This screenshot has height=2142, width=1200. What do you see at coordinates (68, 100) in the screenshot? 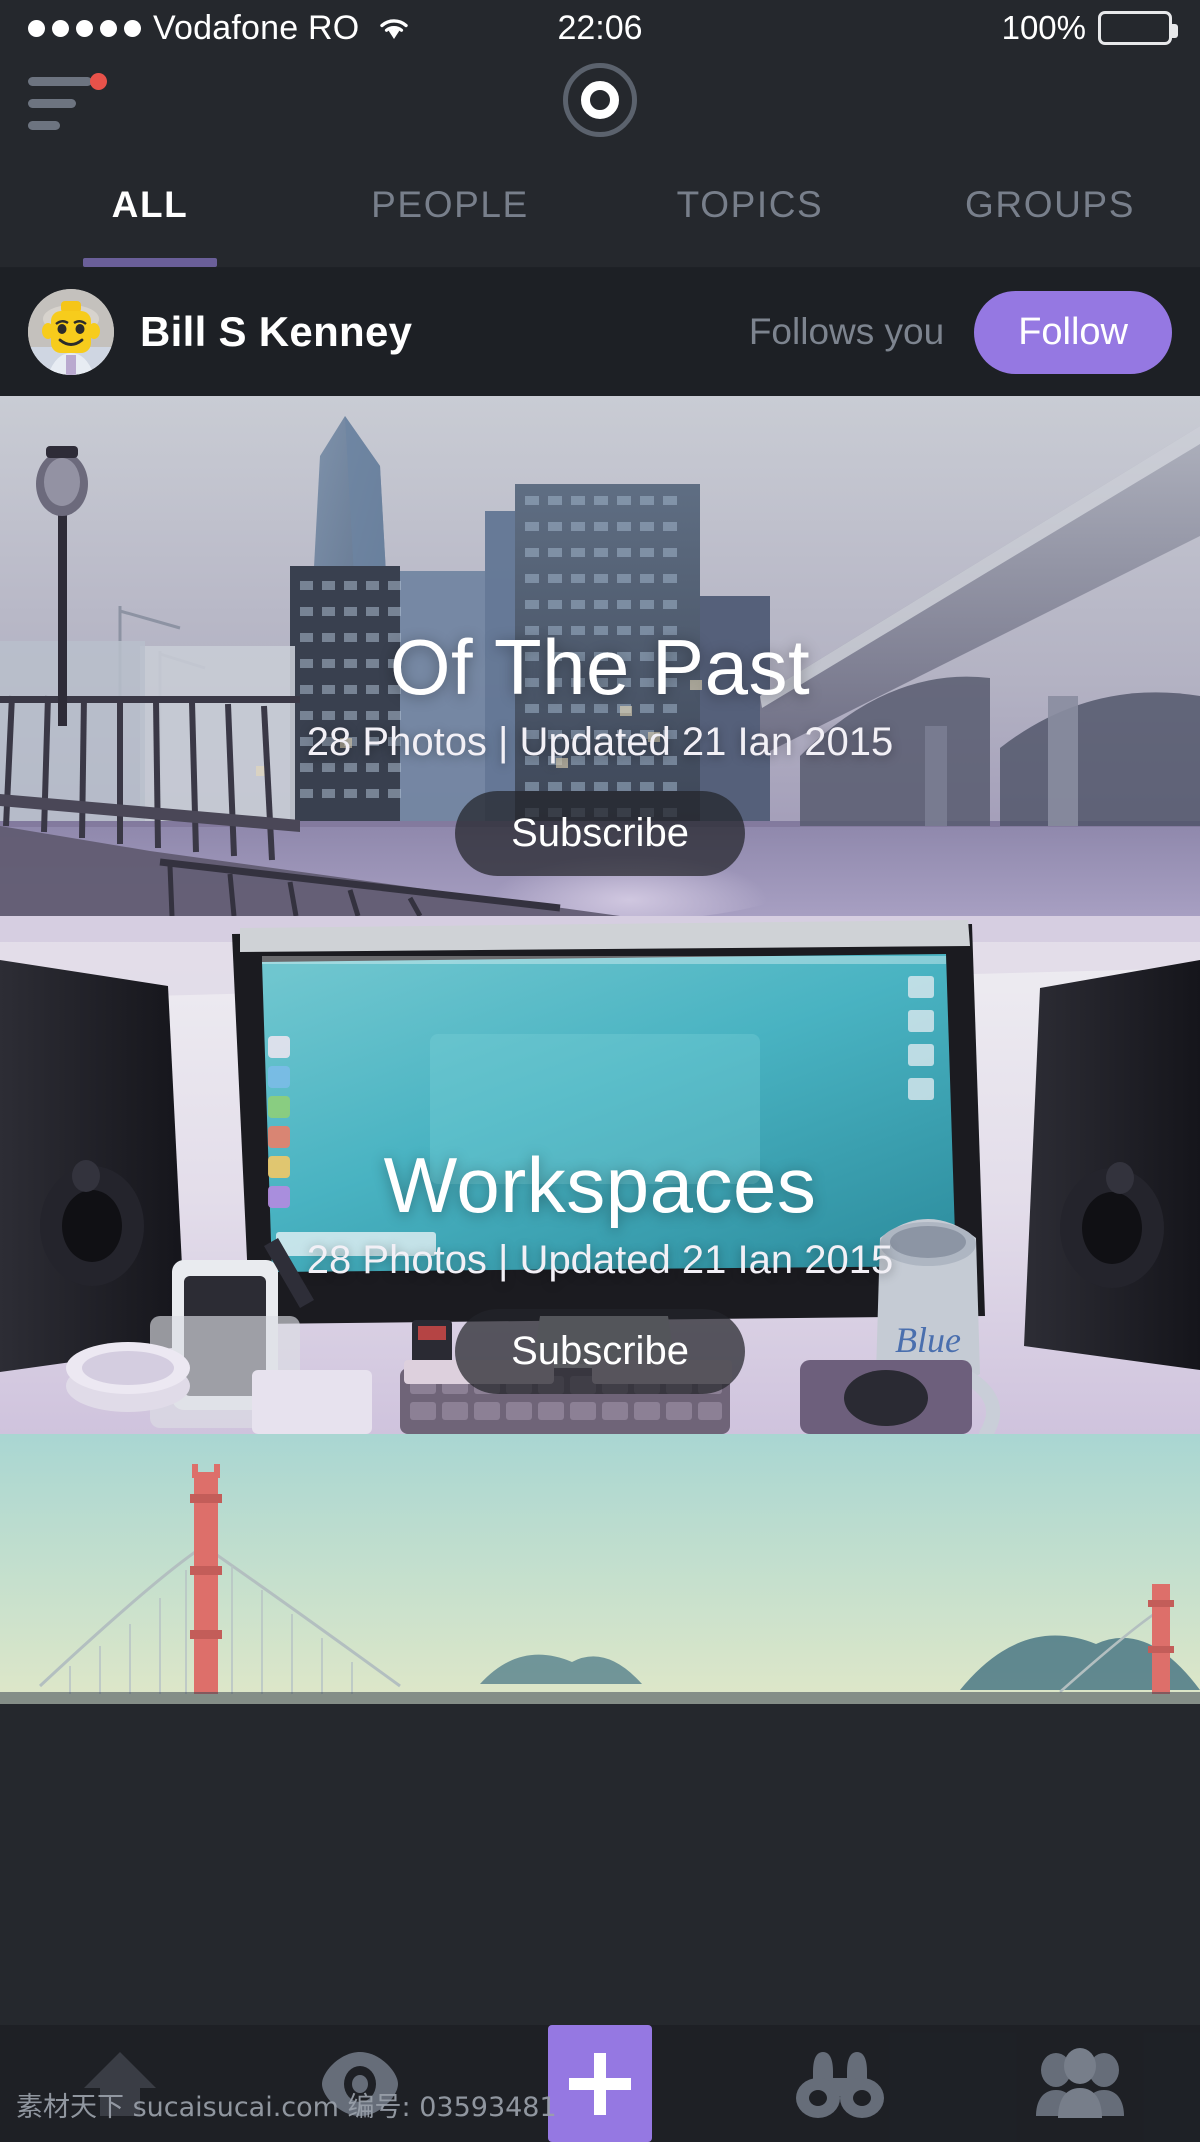
I see `hamburger-menu-icon` at bounding box center [68, 100].